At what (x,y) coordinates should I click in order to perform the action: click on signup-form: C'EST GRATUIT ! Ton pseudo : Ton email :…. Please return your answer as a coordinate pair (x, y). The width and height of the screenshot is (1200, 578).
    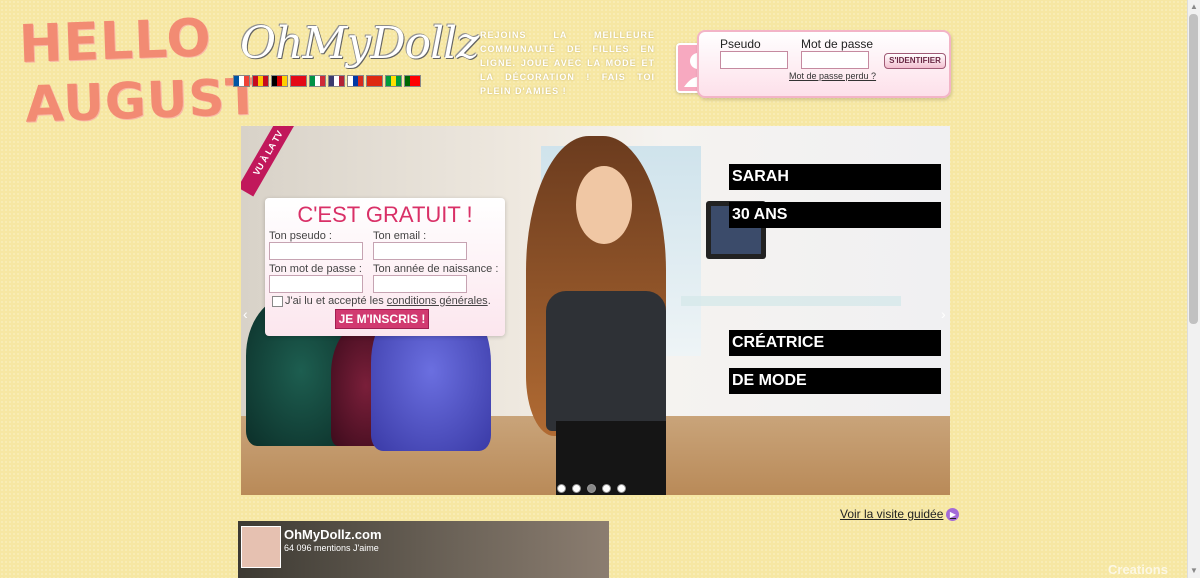
    Looking at the image, I should click on (385, 267).